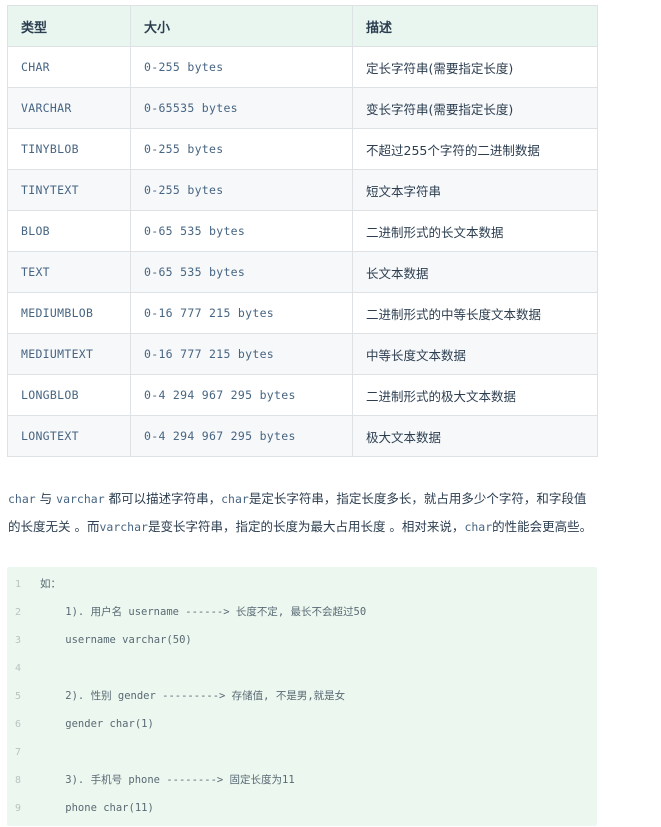 The image size is (661, 827). What do you see at coordinates (241, 108) in the screenshot?
I see `cell-size: 0-65535 bytes` at bounding box center [241, 108].